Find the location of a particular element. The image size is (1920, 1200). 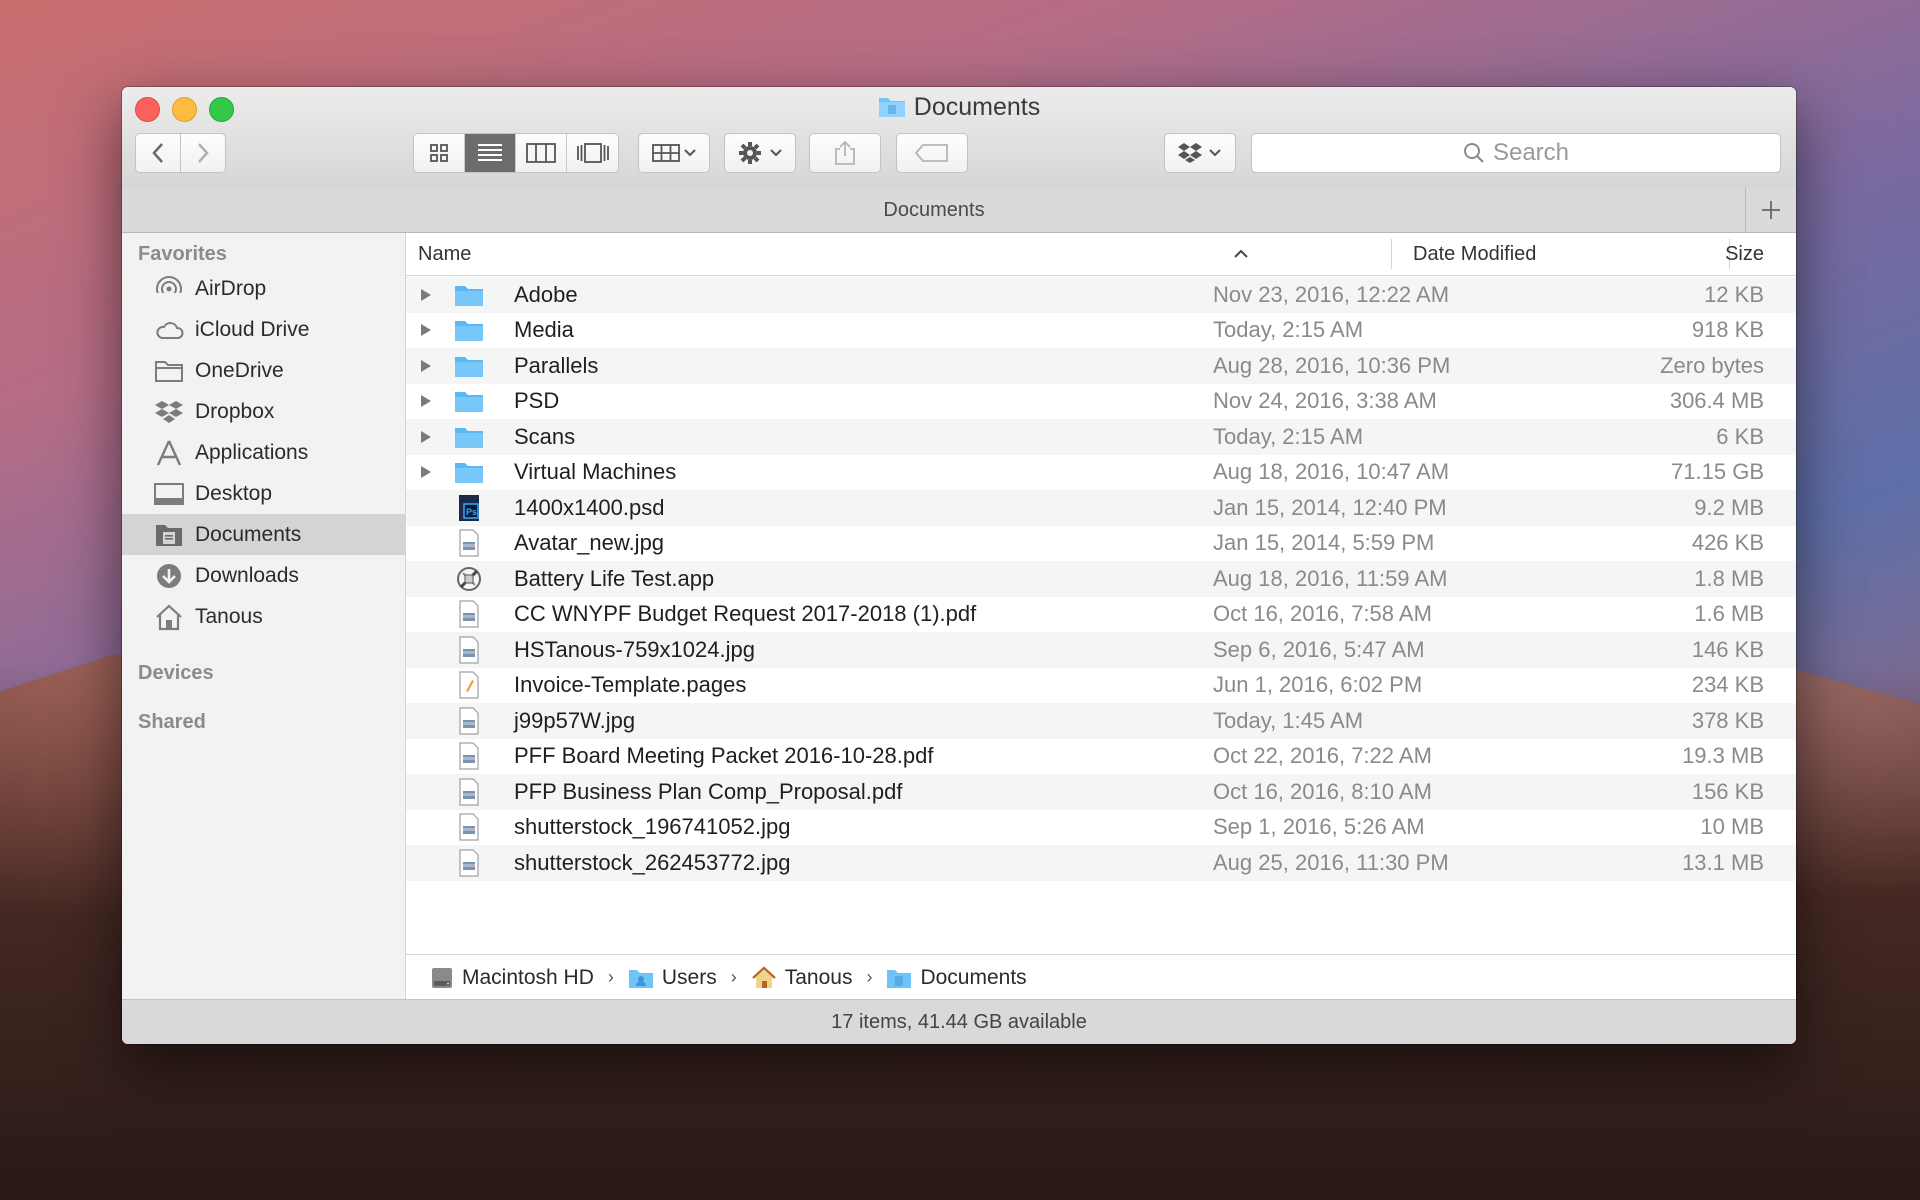

chevron-left-icon is located at coordinates (157, 153).